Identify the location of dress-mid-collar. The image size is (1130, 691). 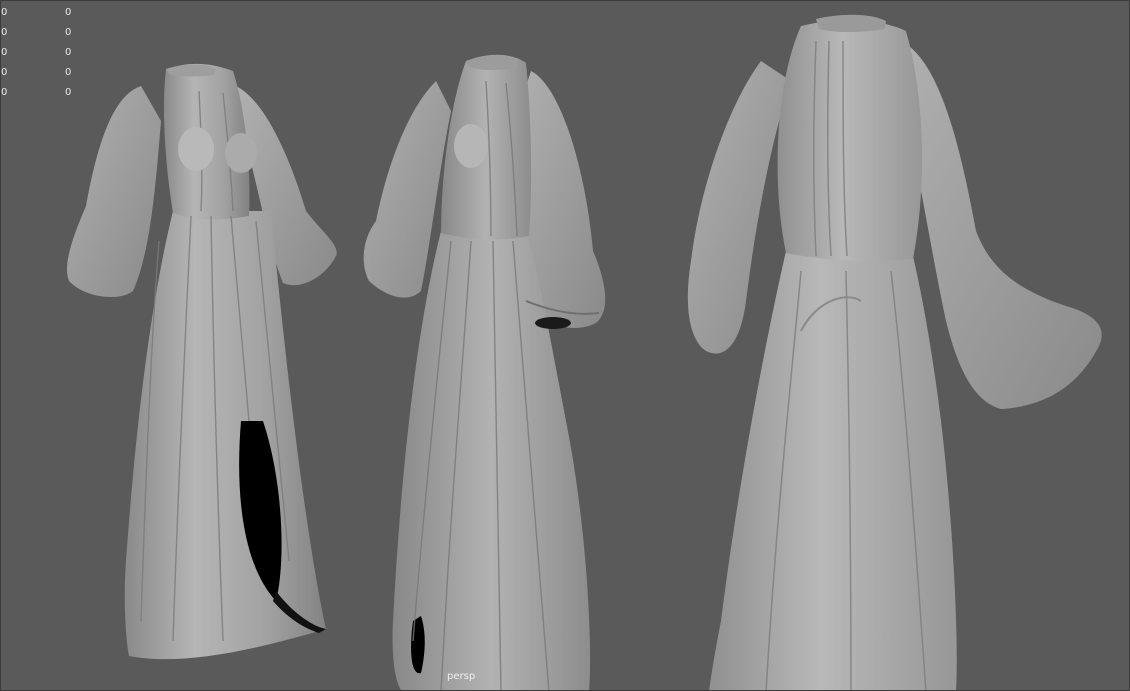
(492, 62).